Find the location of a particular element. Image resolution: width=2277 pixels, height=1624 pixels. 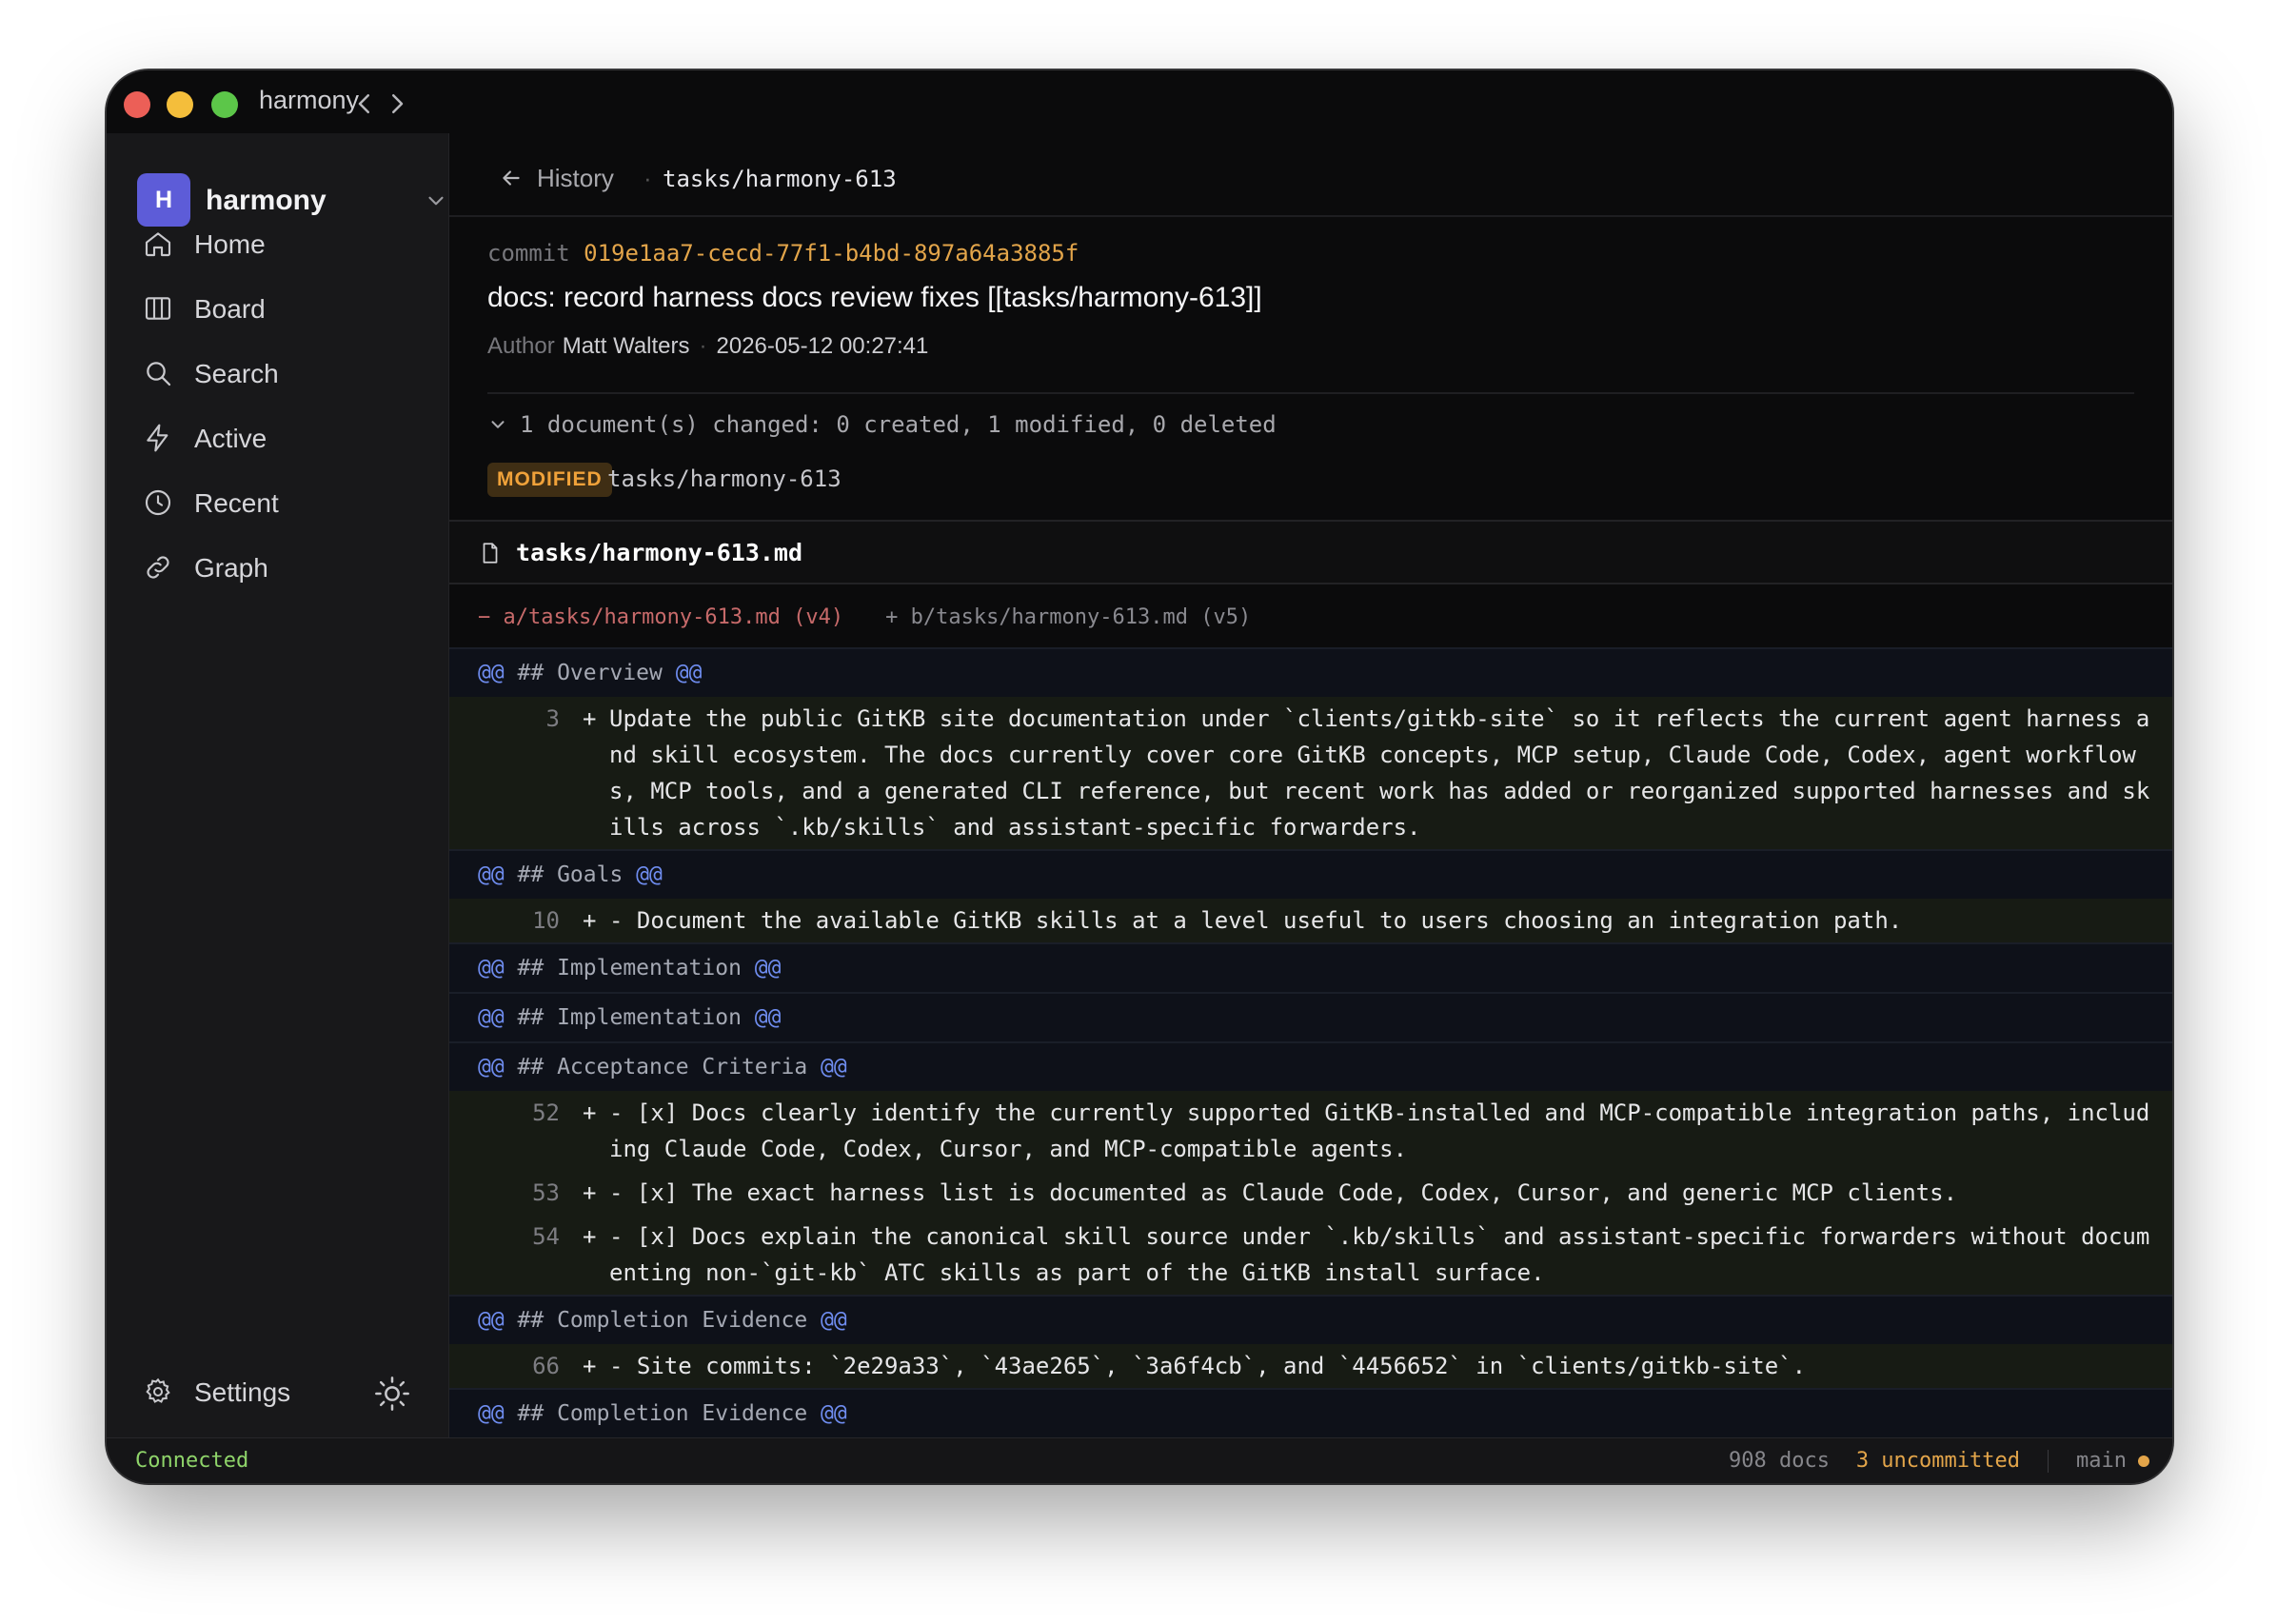

sidebar-item-home: Home is located at coordinates (286, 244).